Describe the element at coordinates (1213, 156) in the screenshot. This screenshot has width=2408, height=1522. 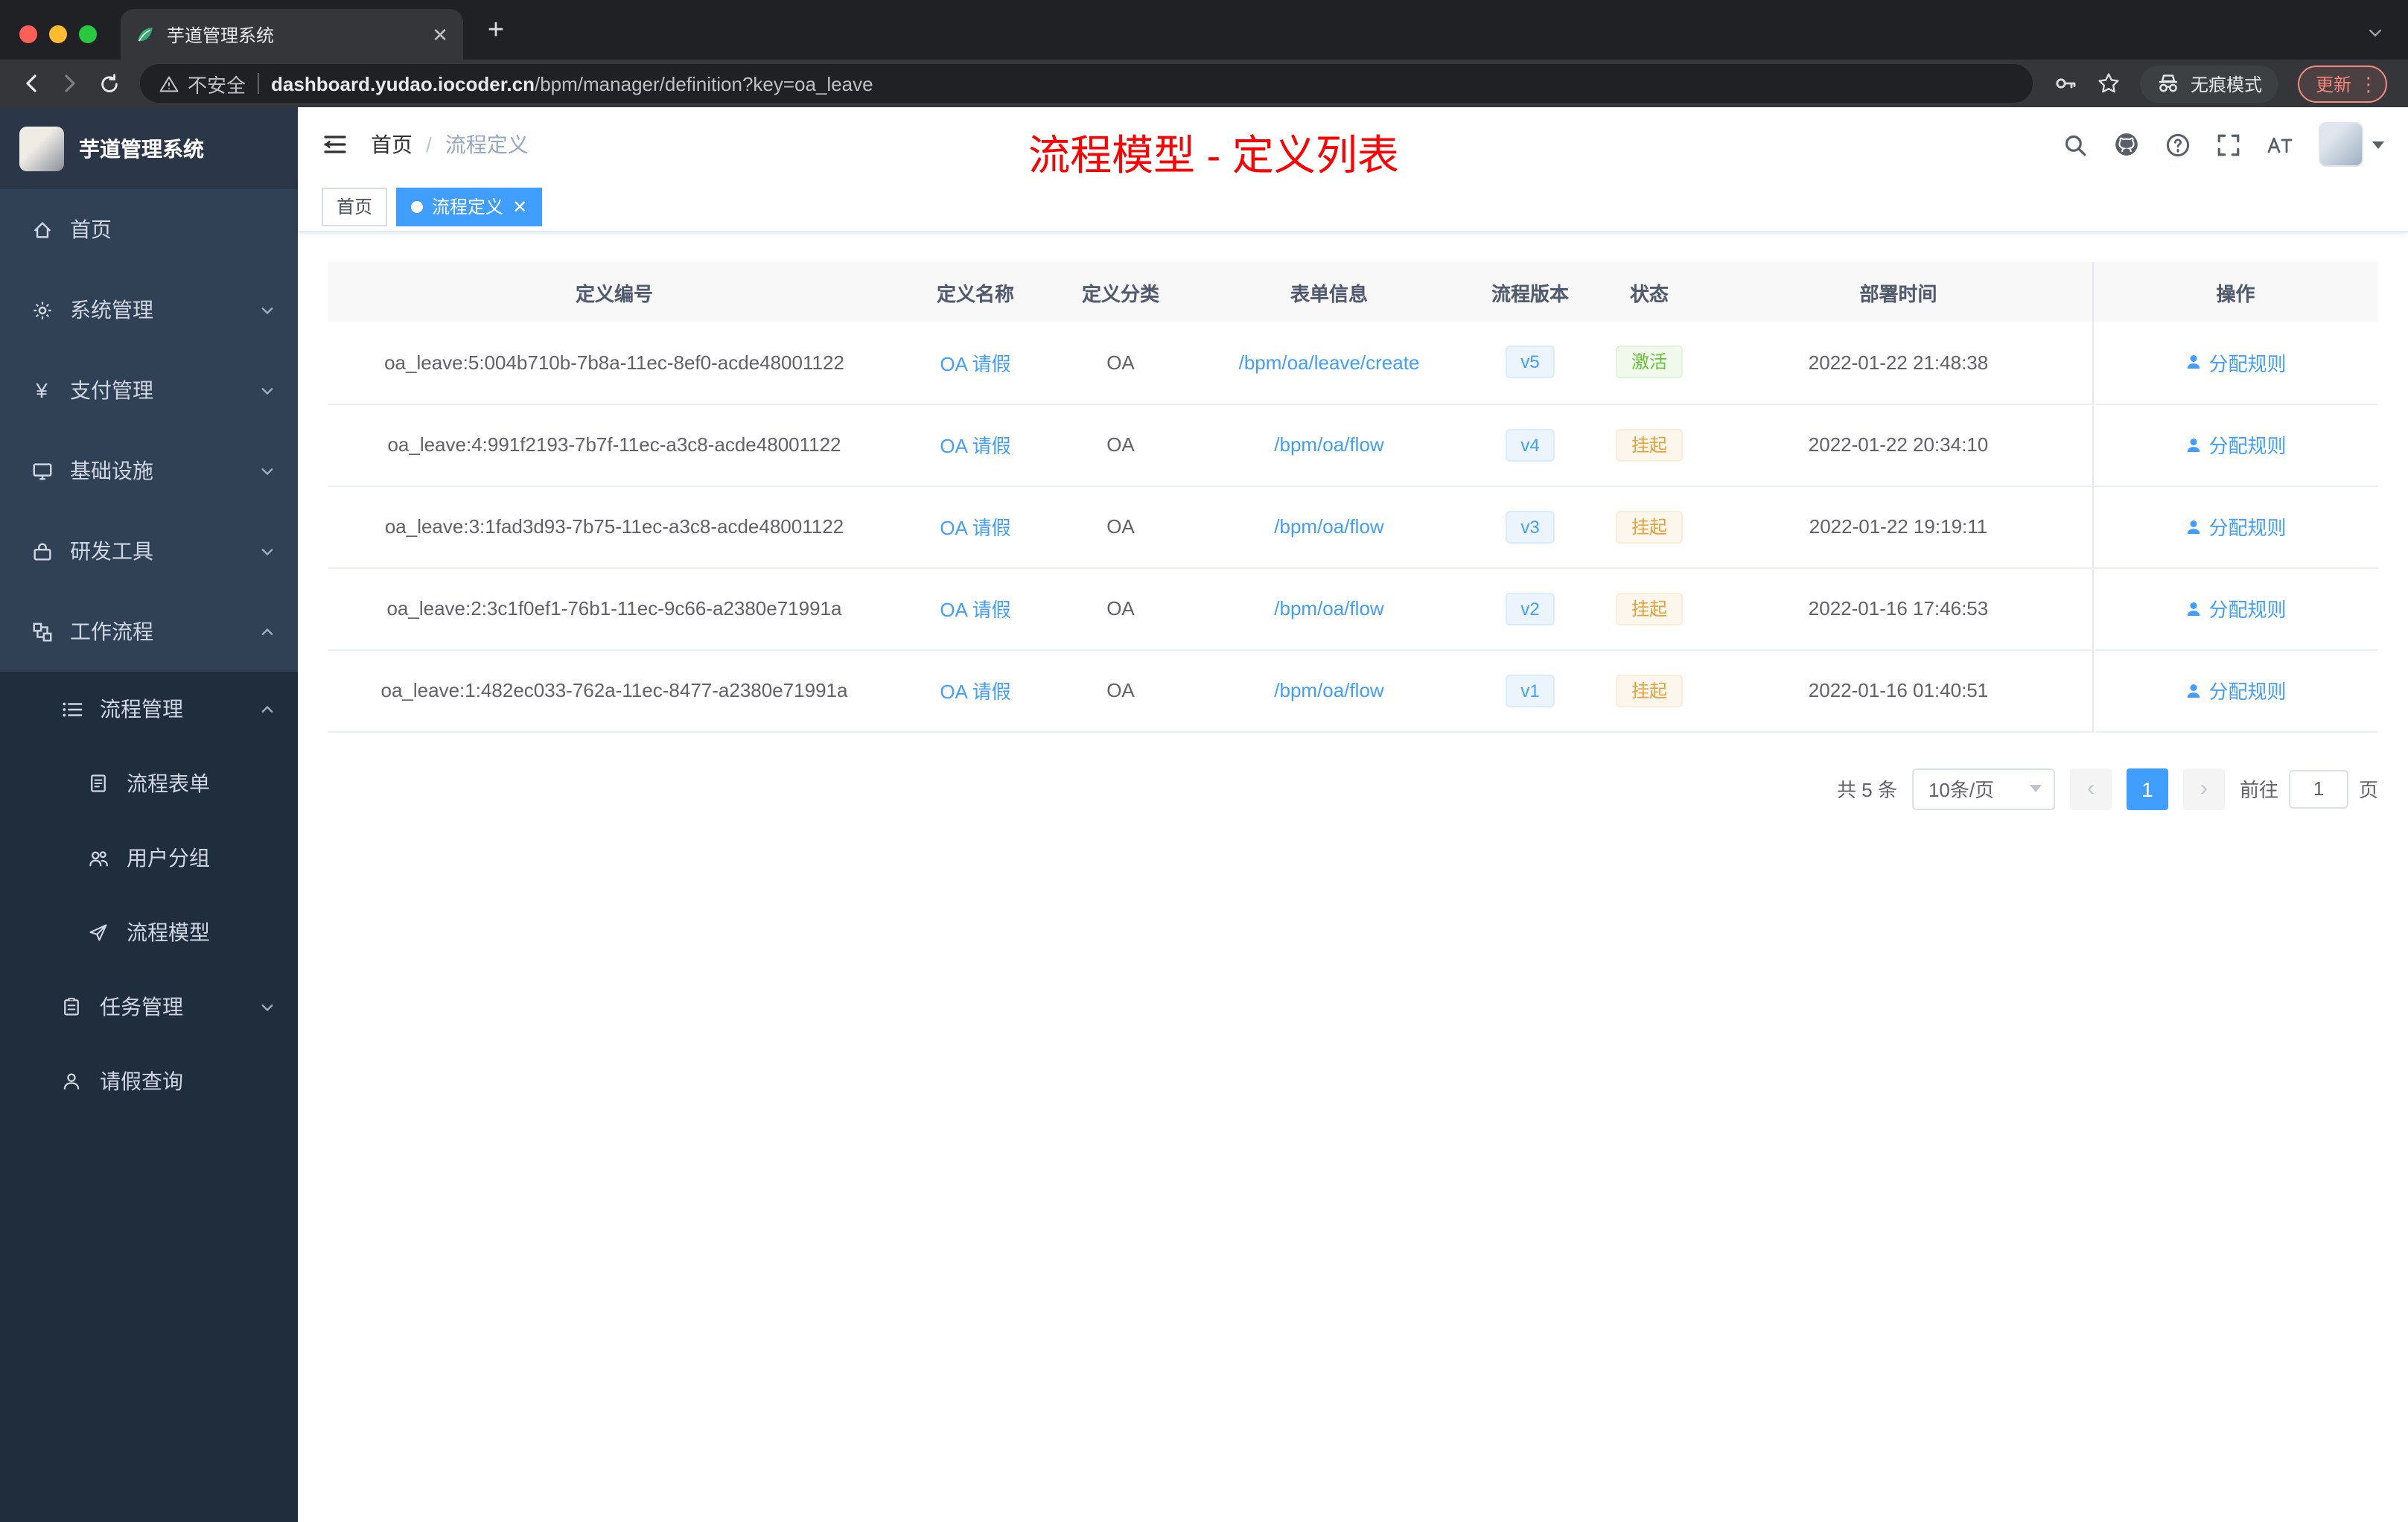
I see `page-annotation: 流程模型 - 定义列表` at that location.